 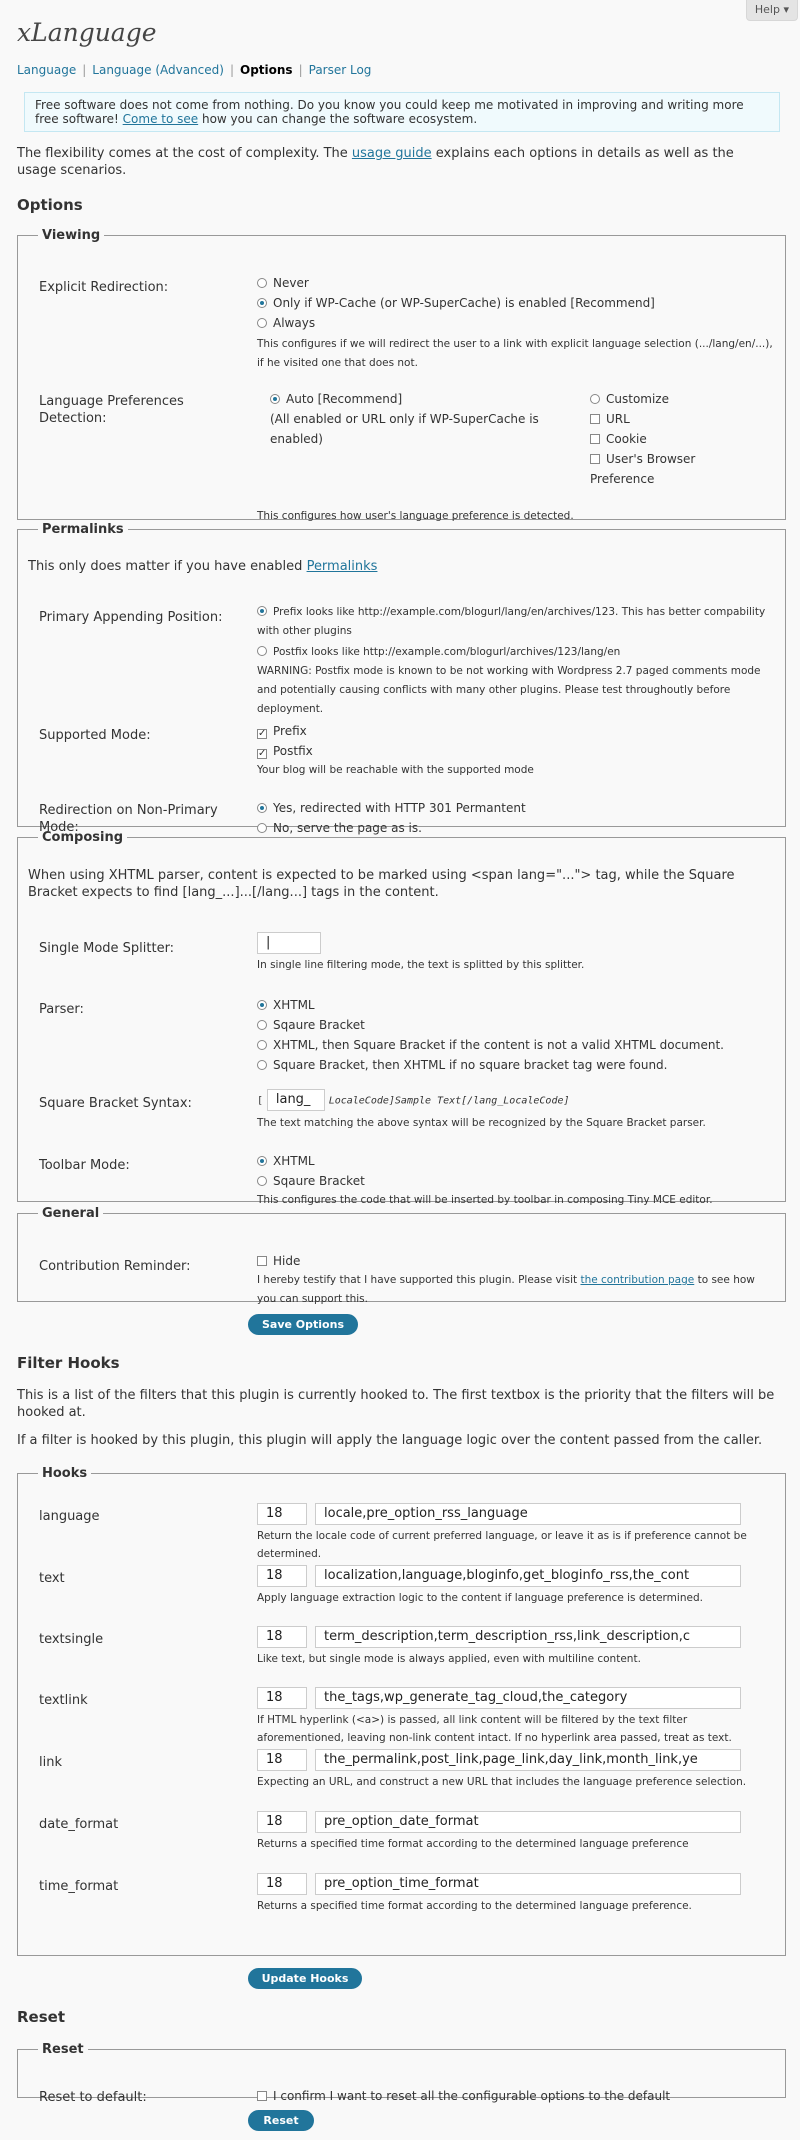 What do you see at coordinates (515, 1161) in the screenshot?
I see `toolbar-xhtml: XHTML` at bounding box center [515, 1161].